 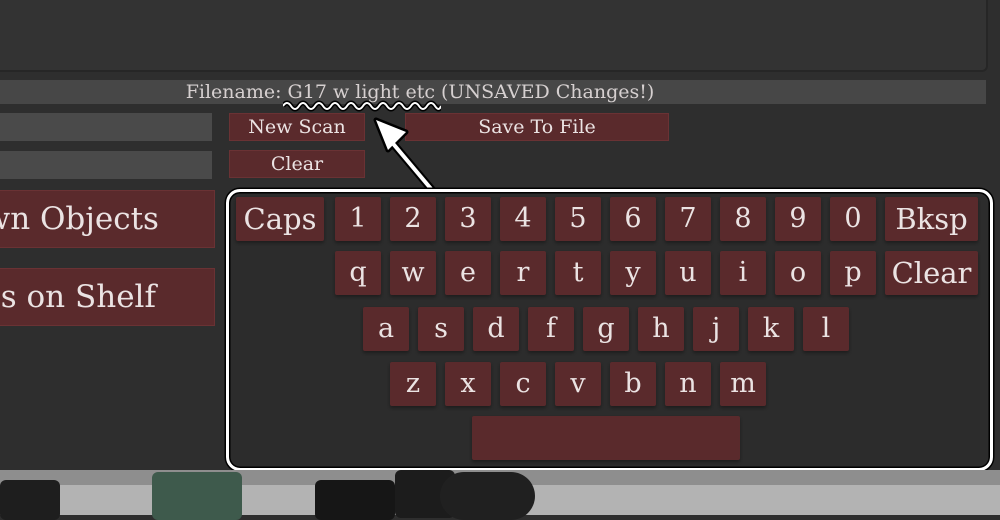 I want to click on key-7: 7, so click(x=688, y=219).